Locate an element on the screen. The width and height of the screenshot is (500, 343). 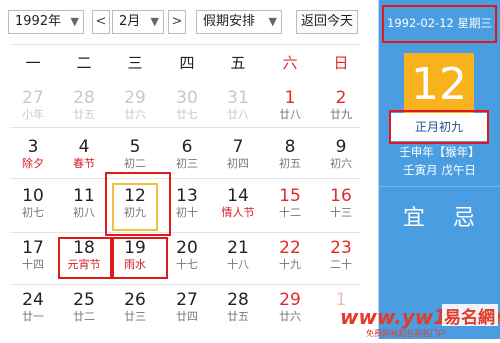
calendar-day: 22 十九 is located at coordinates (290, 260).